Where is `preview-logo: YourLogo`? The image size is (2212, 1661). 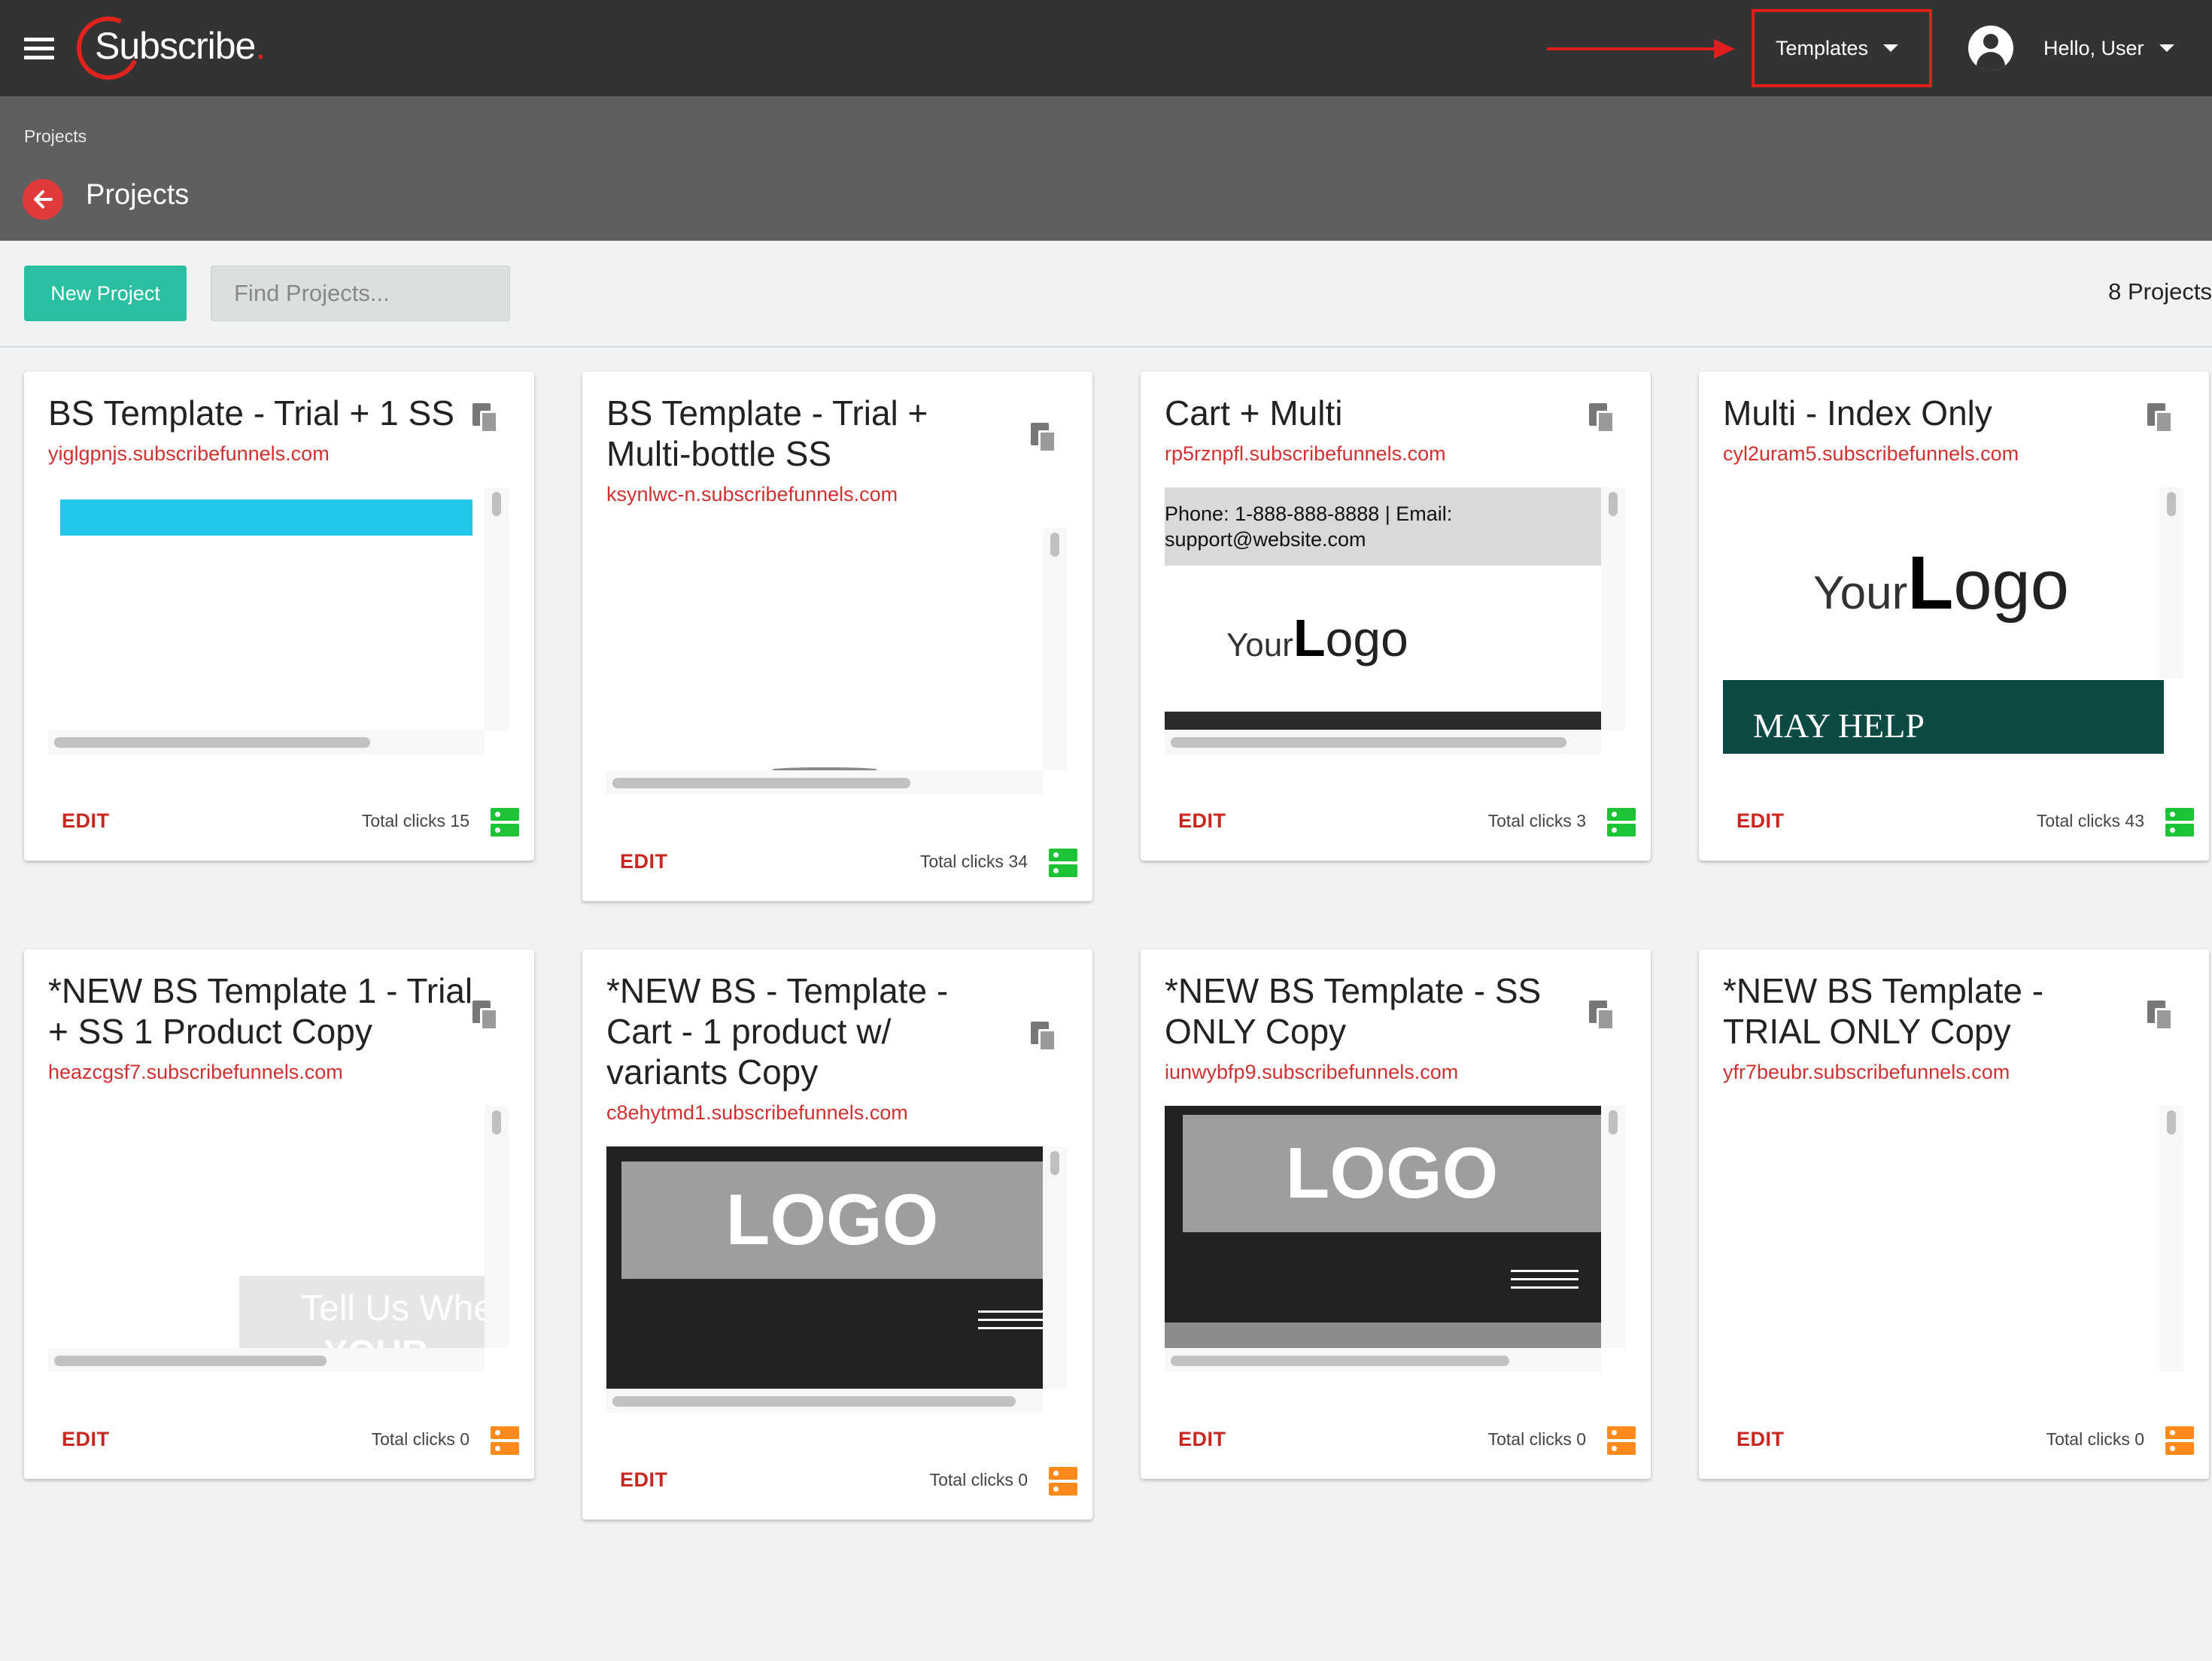 preview-logo: YourLogo is located at coordinates (1941, 583).